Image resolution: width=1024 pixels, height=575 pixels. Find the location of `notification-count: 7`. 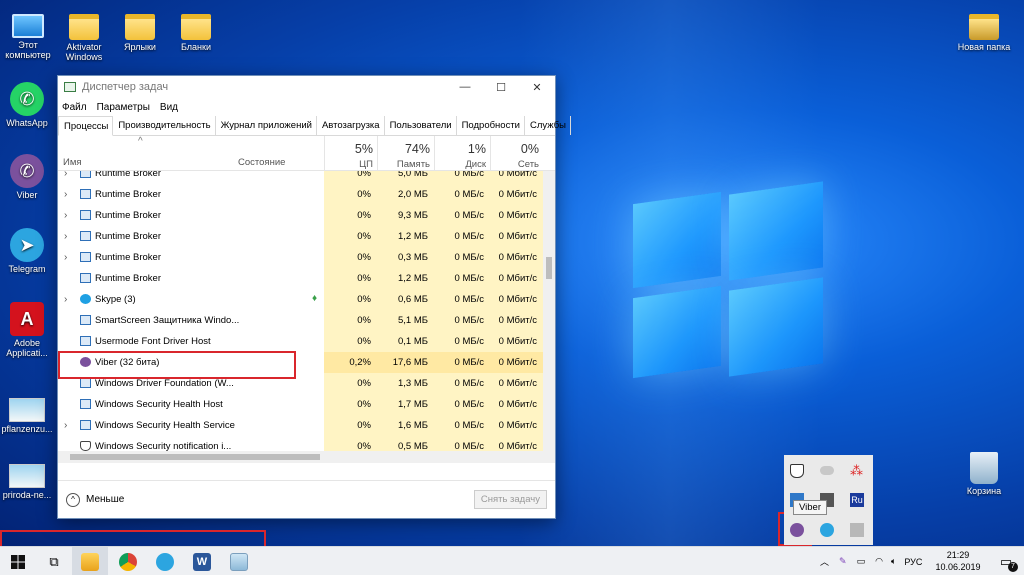

notification-count: 7 is located at coordinates (1013, 567).